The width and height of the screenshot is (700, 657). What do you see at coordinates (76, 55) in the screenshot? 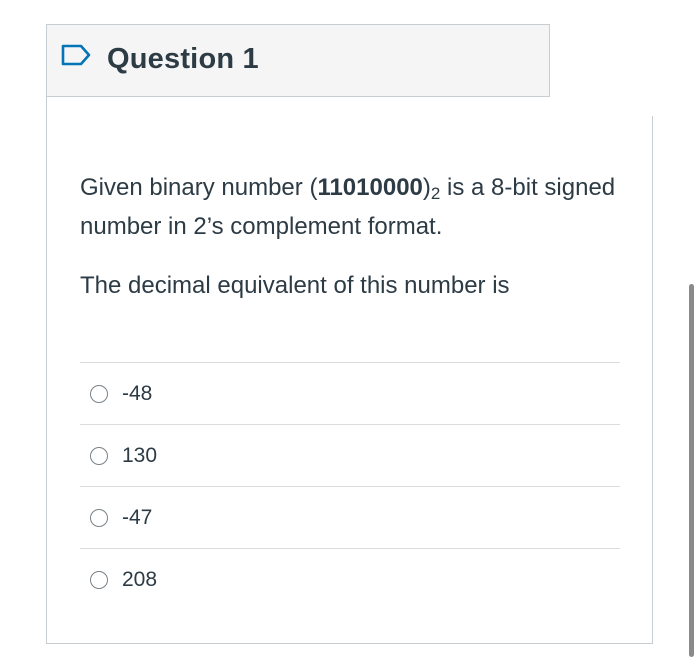
I see `flag-icon` at bounding box center [76, 55].